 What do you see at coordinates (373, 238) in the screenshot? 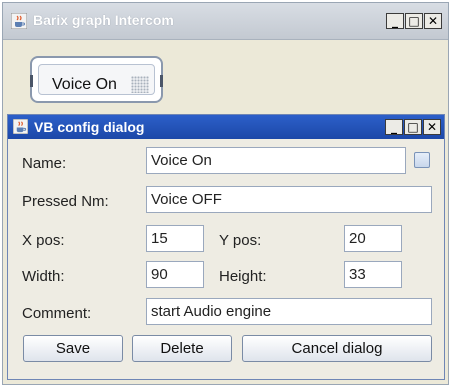
I see `y-pos-field: 20` at bounding box center [373, 238].